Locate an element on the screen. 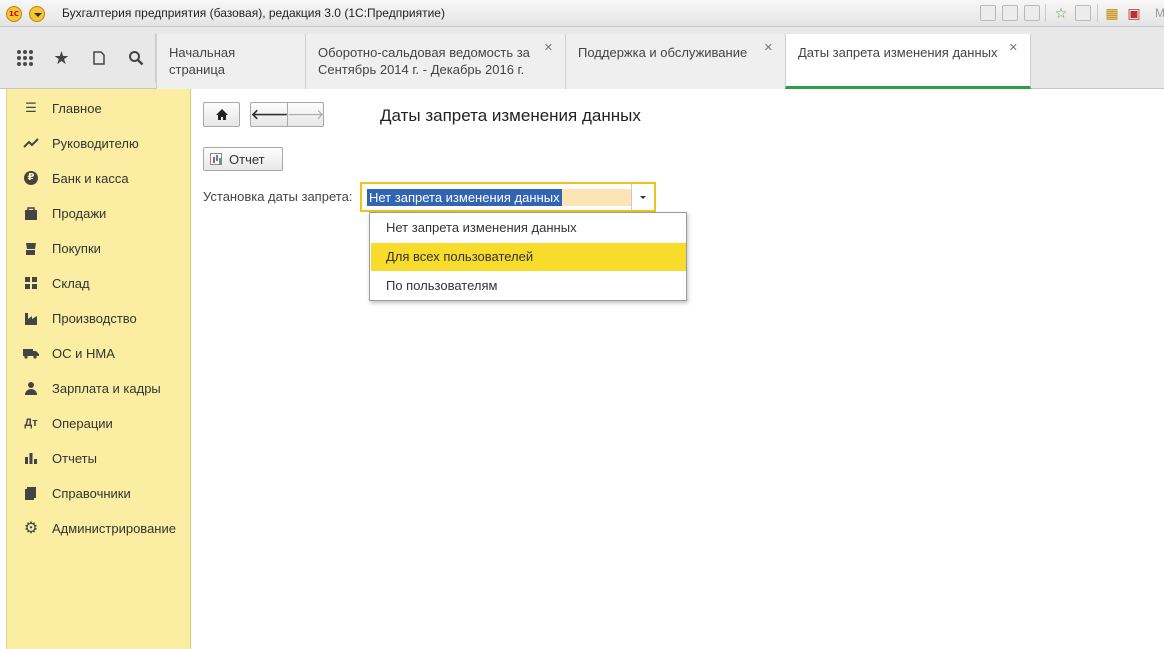 The image size is (1164, 649). sidebar-item-label: ОС и НМА is located at coordinates (83, 353).